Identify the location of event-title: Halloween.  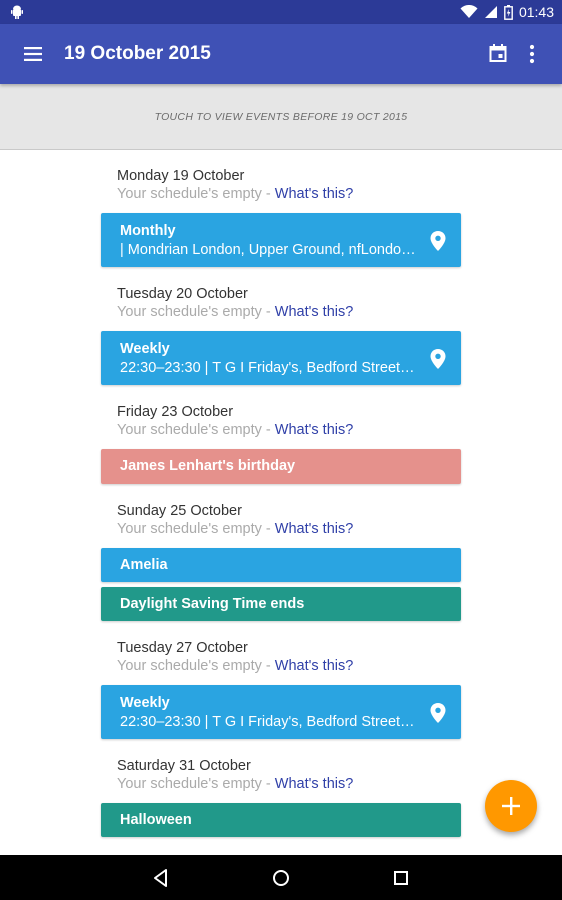
(156, 820).